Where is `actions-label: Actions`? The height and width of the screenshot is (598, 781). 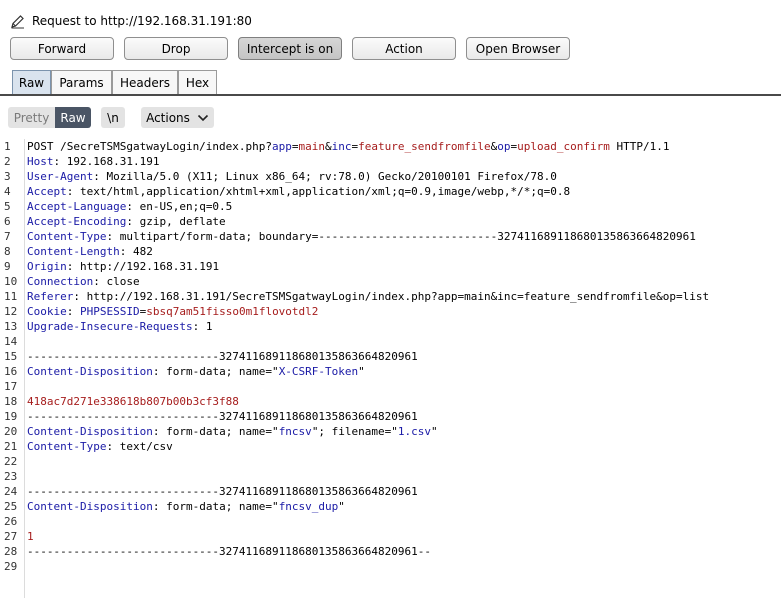 actions-label: Actions is located at coordinates (168, 117).